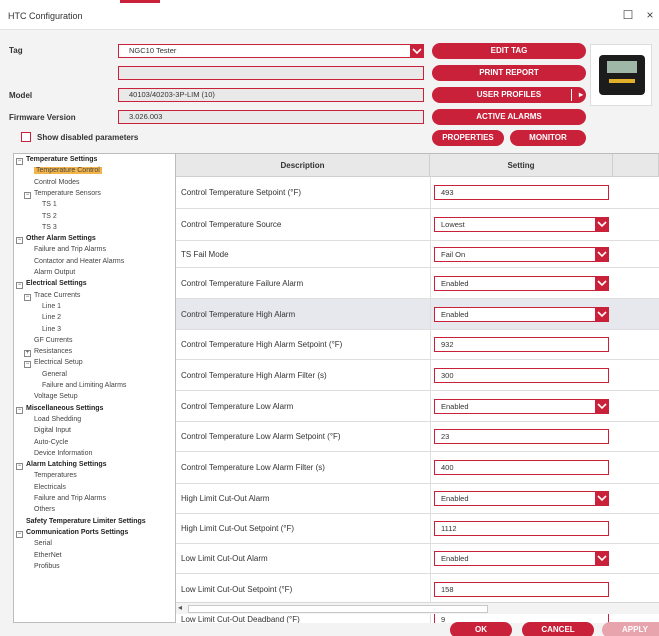 The width and height of the screenshot is (659, 636). Describe the element at coordinates (417, 254) in the screenshot. I see `table-row: TS Fail Mode Fail On` at that location.